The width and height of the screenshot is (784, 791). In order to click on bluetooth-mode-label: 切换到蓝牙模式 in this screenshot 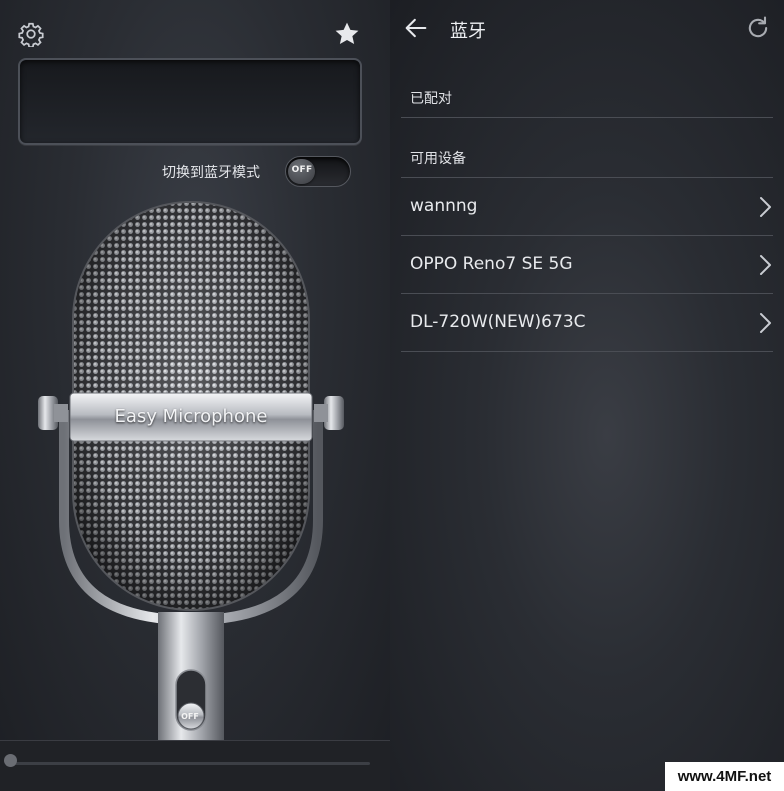, I will do `click(211, 173)`.